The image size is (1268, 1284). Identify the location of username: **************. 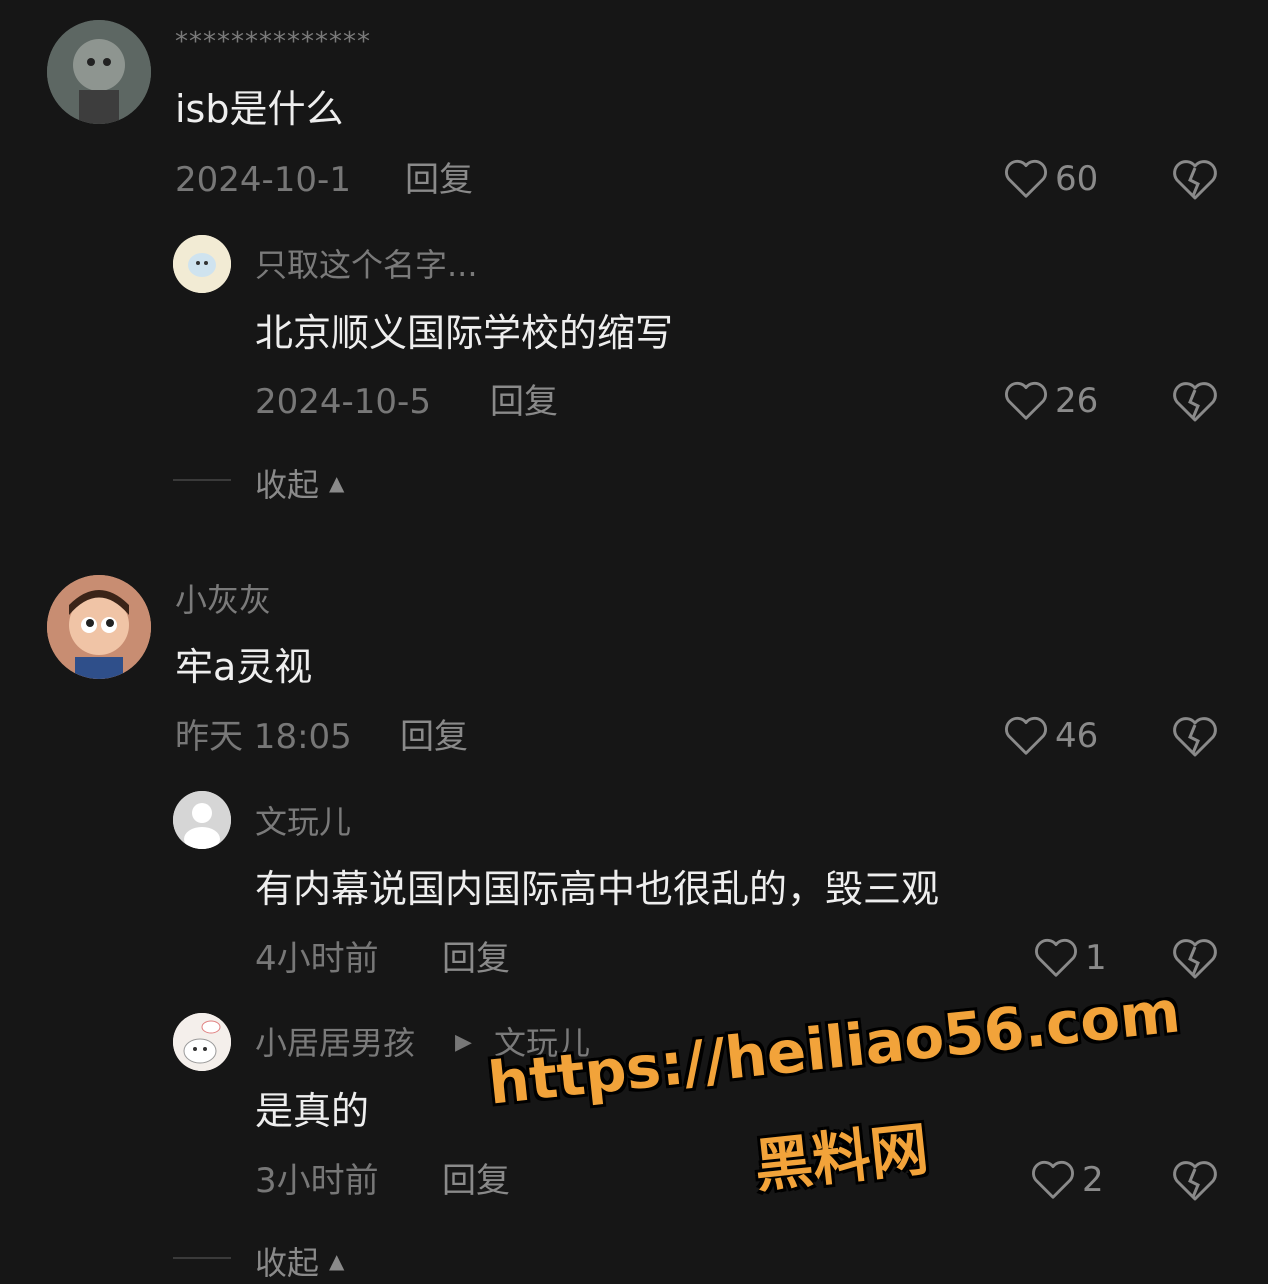
(273, 42).